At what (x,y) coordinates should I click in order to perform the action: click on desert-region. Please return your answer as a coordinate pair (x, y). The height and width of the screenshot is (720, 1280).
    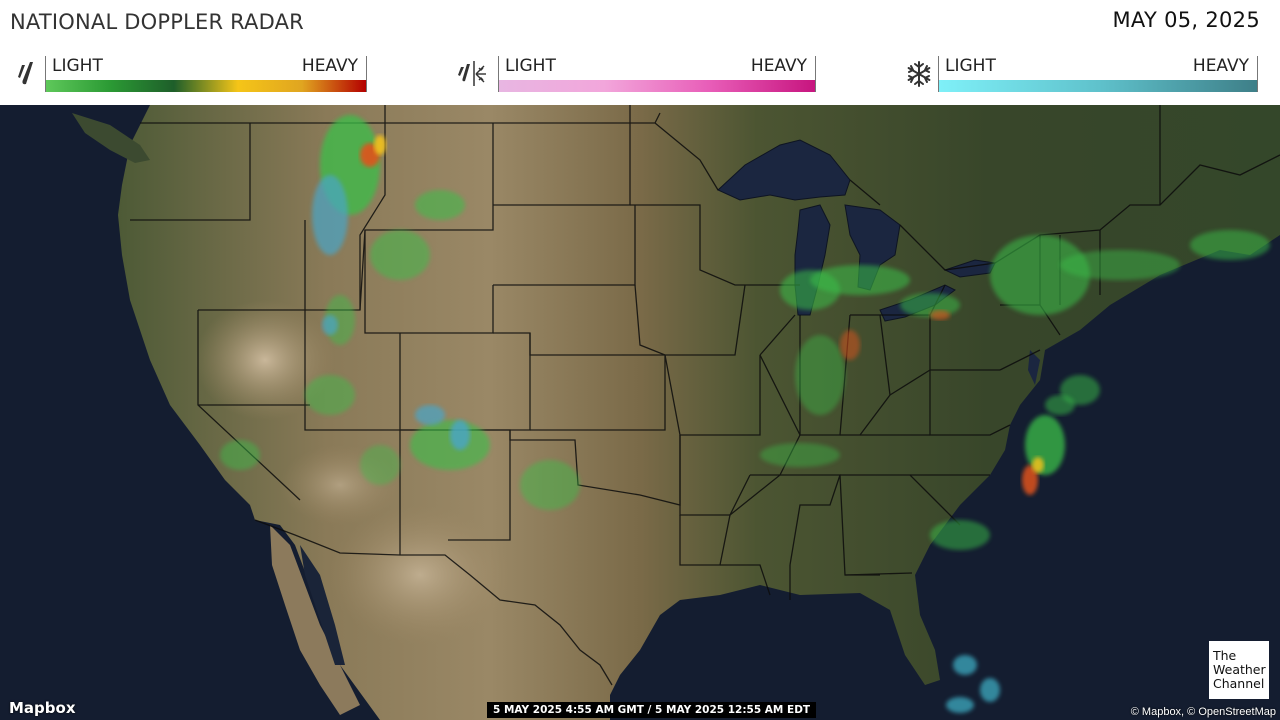
    Looking at the image, I should click on (420, 575).